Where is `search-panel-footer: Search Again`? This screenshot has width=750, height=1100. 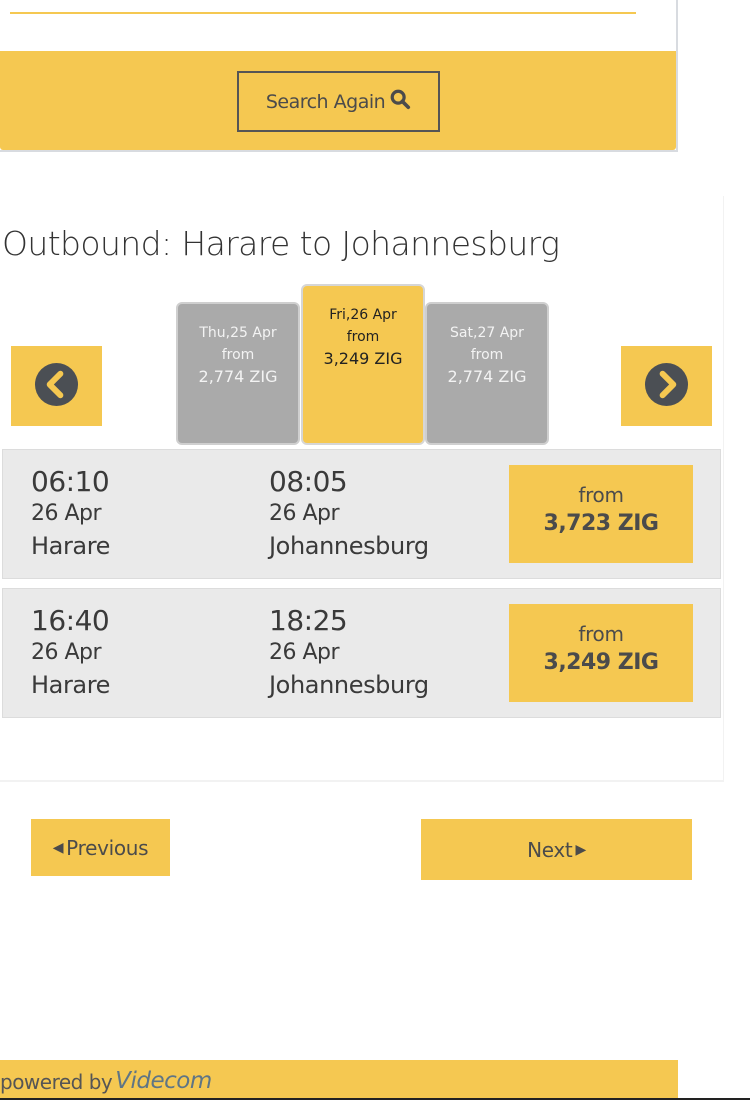
search-panel-footer: Search Again is located at coordinates (338, 100).